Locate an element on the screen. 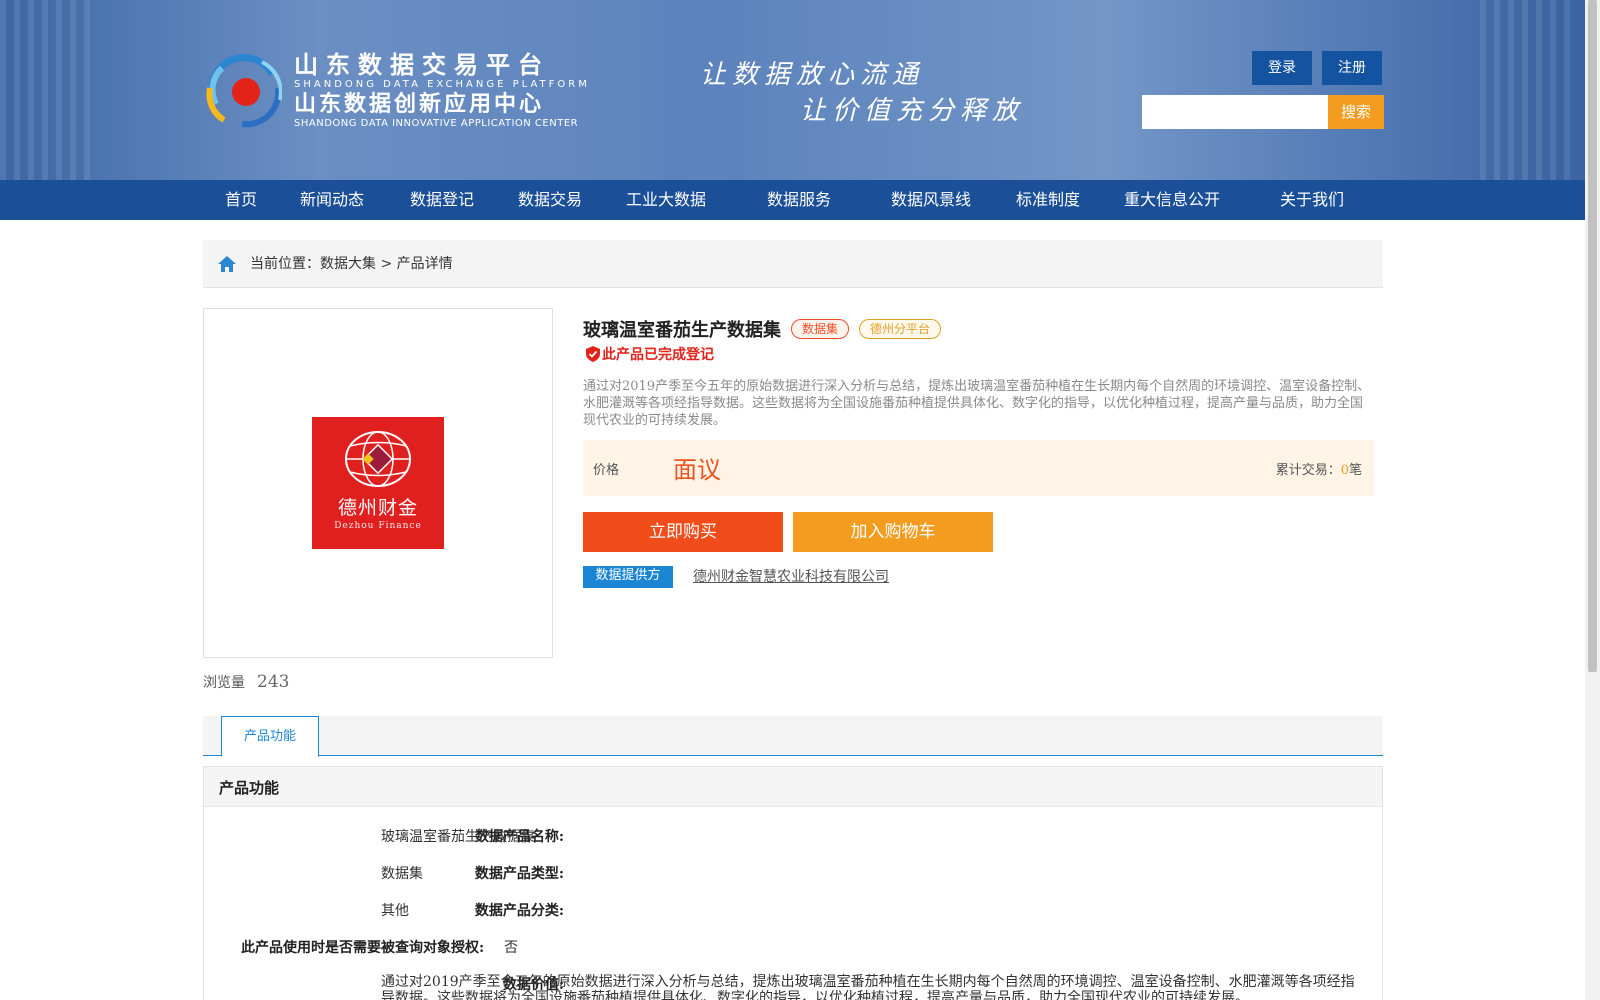  breadcrumb-link-dataset: 数据大集 is located at coordinates (348, 264).